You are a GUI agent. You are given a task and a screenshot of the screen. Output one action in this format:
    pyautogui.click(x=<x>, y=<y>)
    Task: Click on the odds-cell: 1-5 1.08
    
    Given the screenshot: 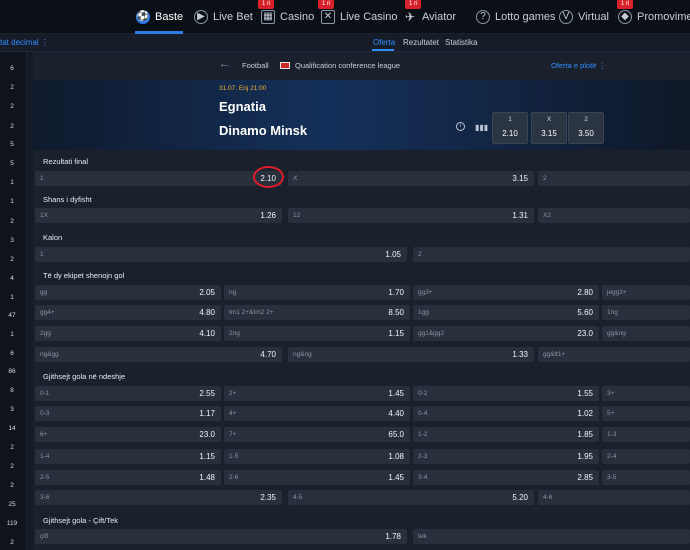 What is the action you would take?
    pyautogui.click(x=317, y=456)
    